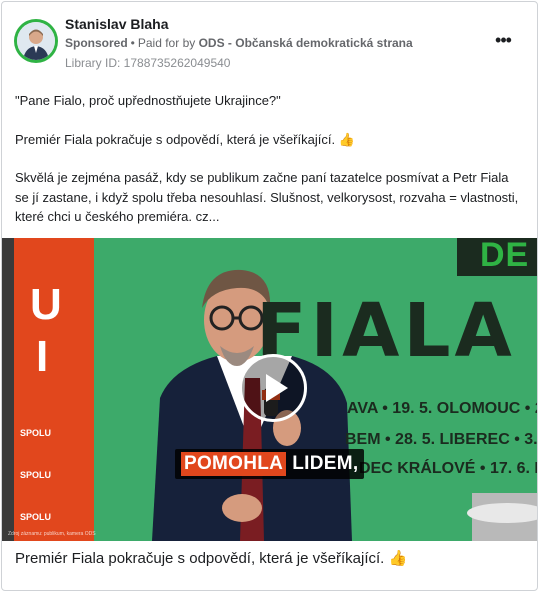 This screenshot has width=539, height=592. I want to click on payer-name: ODS - Občanská demokratická strana, so click(306, 43).